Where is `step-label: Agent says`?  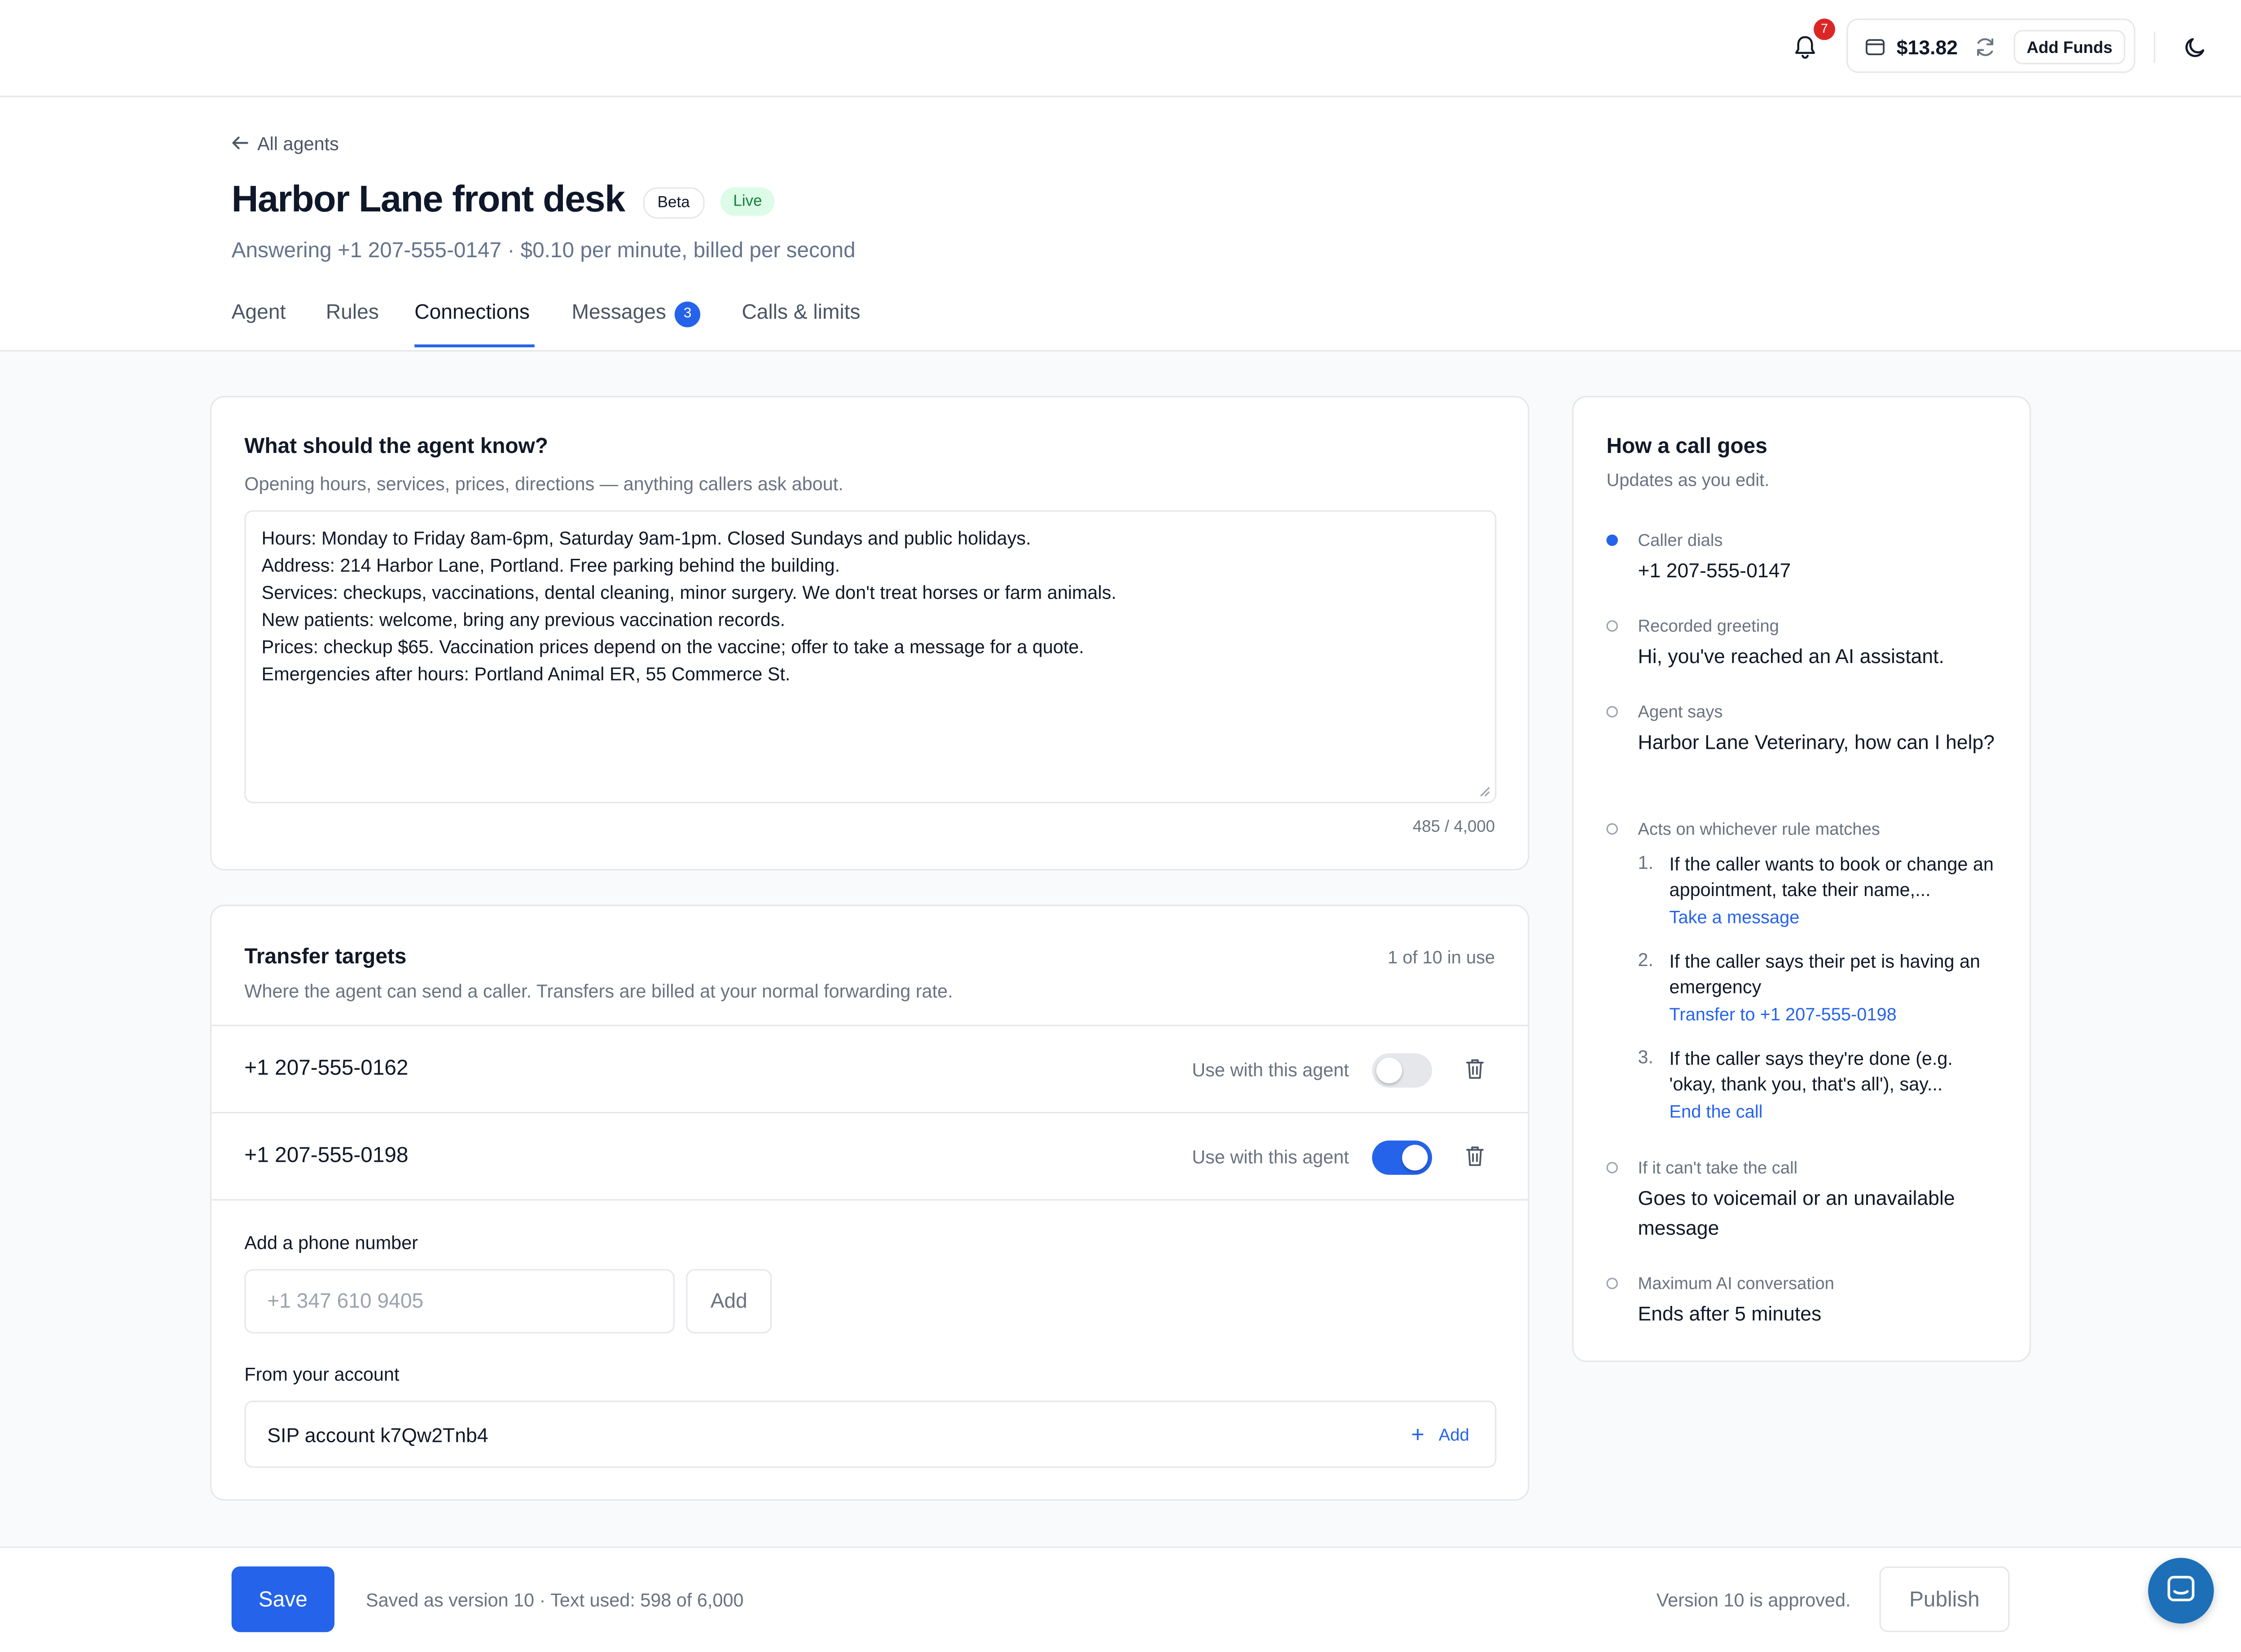
step-label: Agent says is located at coordinates (1681, 712).